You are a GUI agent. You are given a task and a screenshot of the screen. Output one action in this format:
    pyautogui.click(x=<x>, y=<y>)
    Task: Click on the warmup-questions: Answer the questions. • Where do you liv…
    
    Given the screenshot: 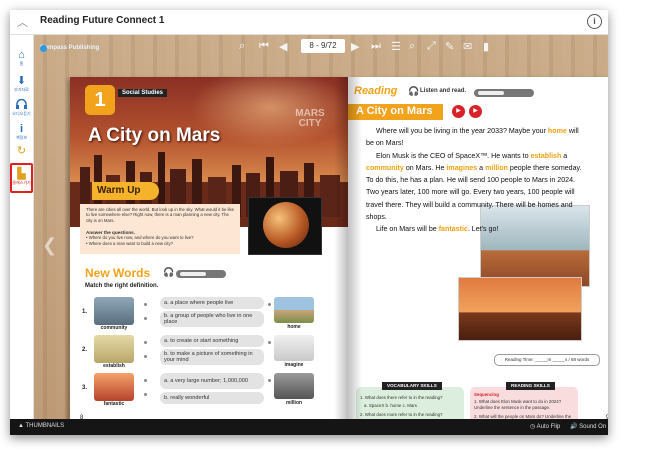 What is the action you would take?
    pyautogui.click(x=161, y=238)
    